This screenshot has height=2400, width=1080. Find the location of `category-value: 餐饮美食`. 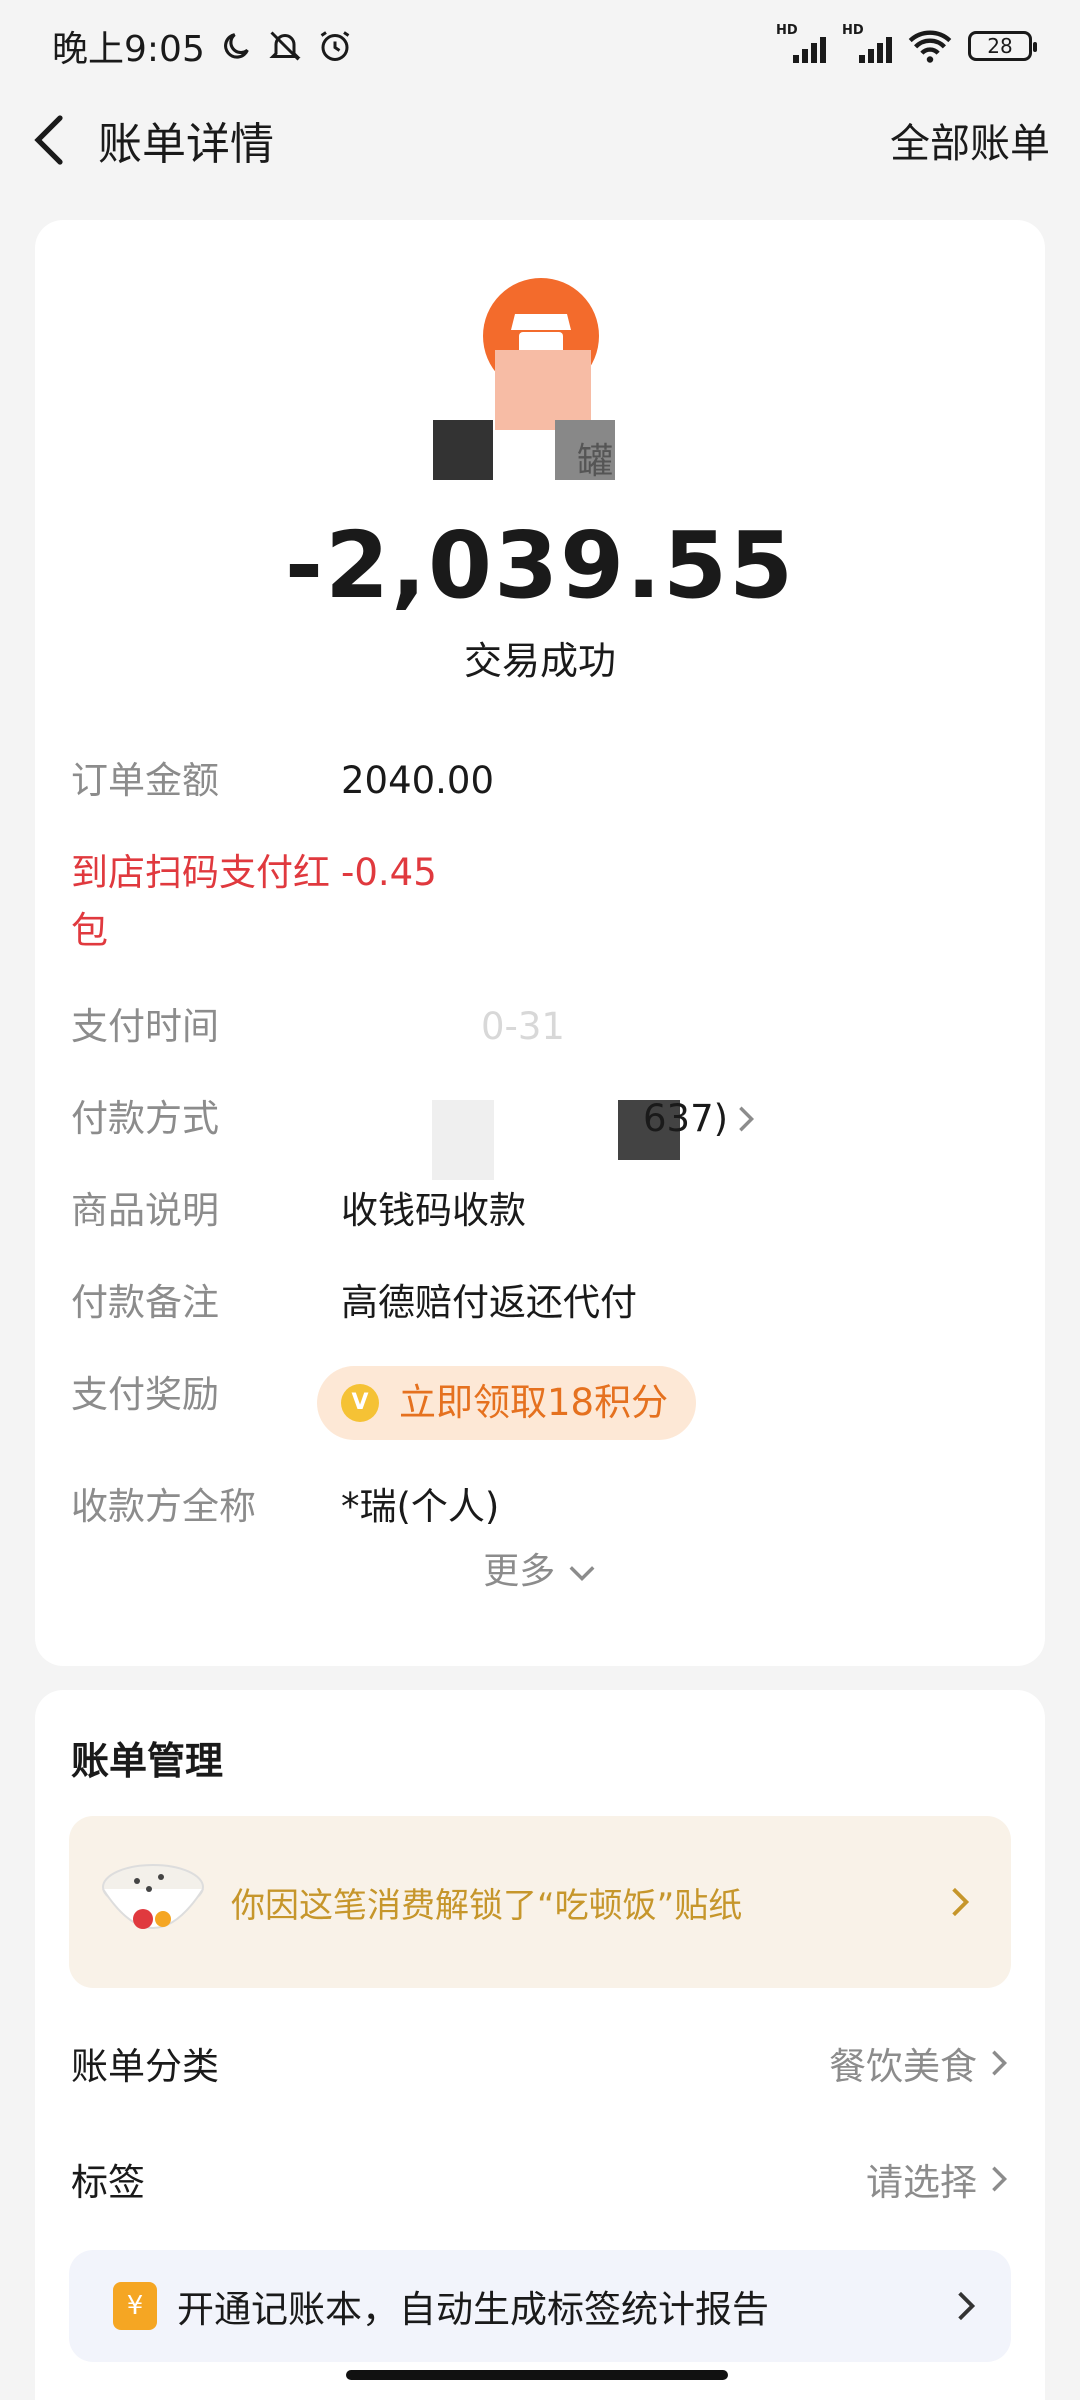

category-value: 餐饮美食 is located at coordinates (903, 2066).